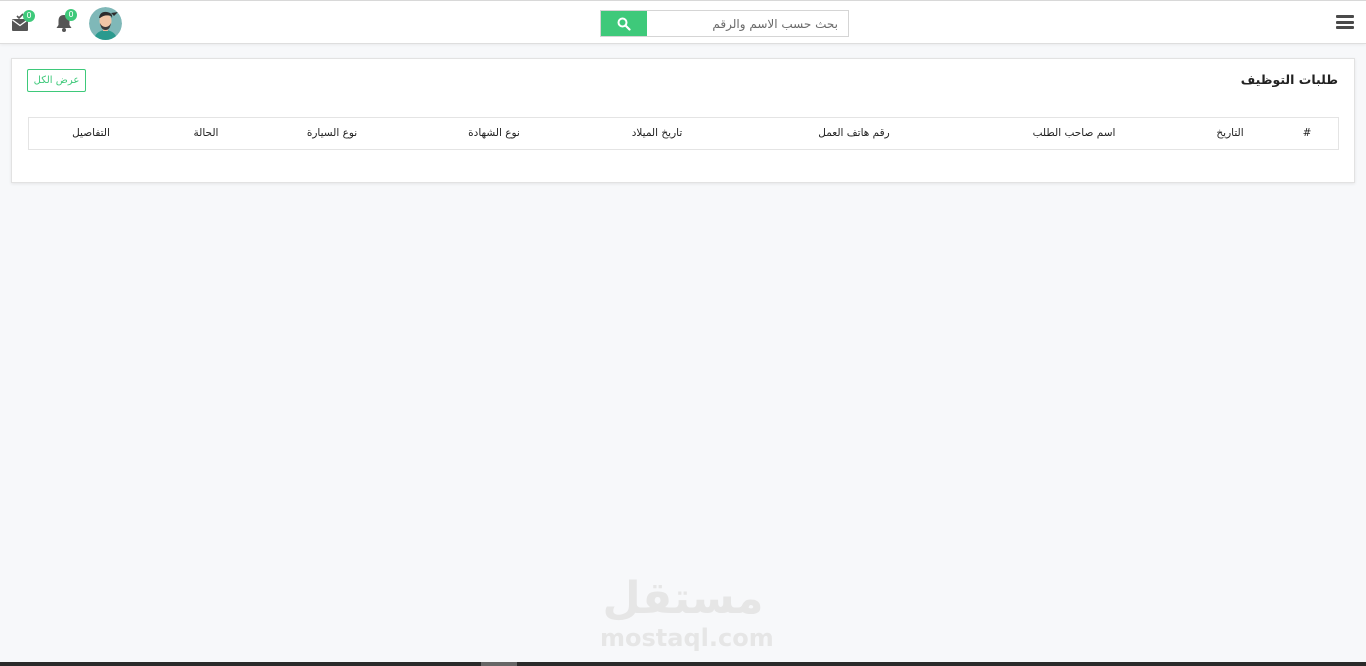 The height and width of the screenshot is (666, 1366). Describe the element at coordinates (206, 133) in the screenshot. I see `column-header-status: الحالة` at that location.